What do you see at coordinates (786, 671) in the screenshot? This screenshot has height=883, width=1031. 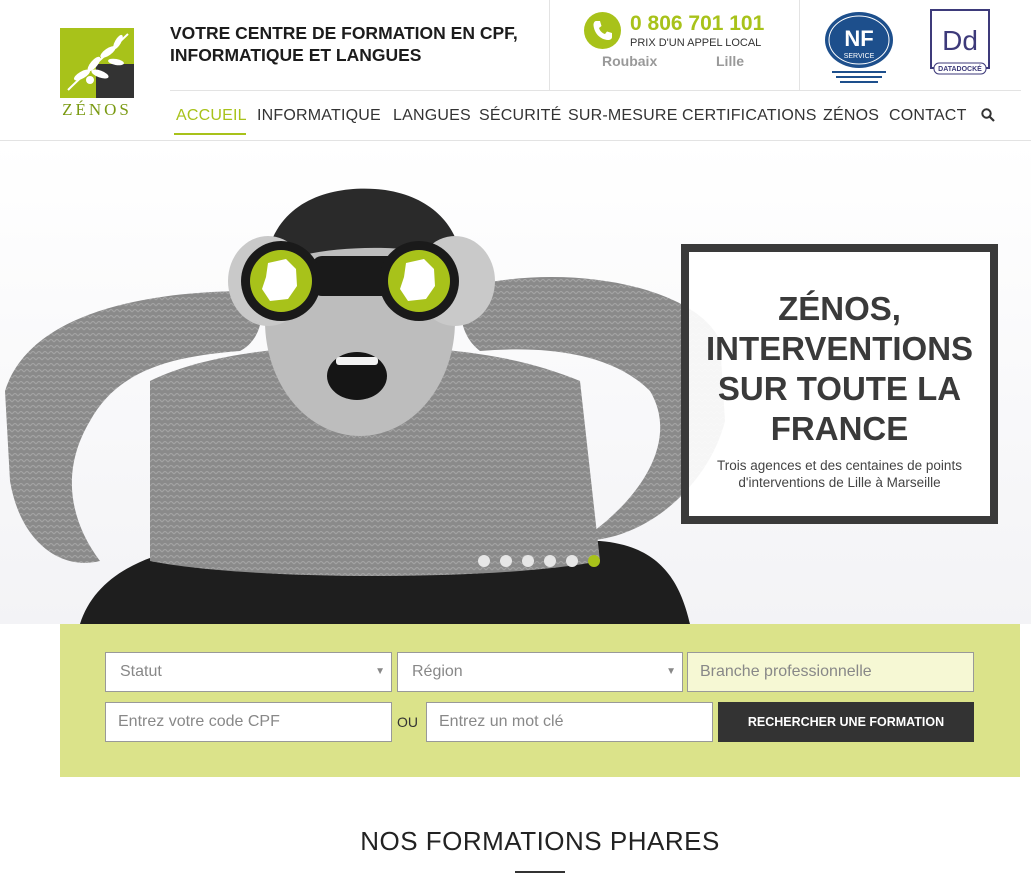 I see `branche-field-placeholder: Branche professionnelle` at bounding box center [786, 671].